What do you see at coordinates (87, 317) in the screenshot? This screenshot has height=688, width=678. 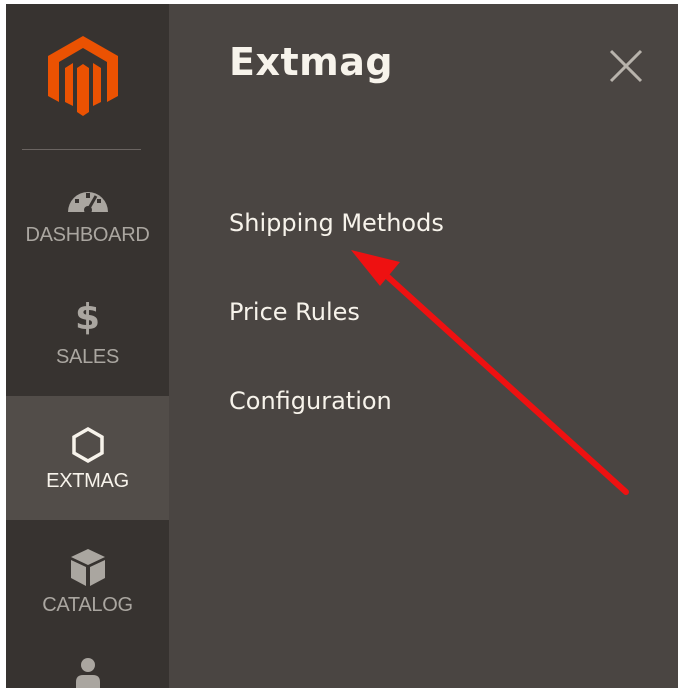 I see `dollar-icon: $` at bounding box center [87, 317].